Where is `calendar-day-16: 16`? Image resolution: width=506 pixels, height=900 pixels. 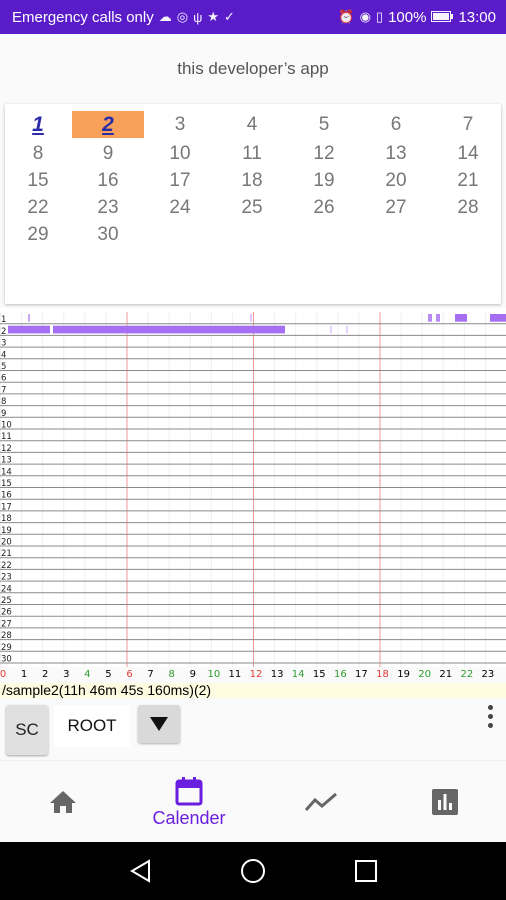
calendar-day-16: 16 is located at coordinates (108, 180).